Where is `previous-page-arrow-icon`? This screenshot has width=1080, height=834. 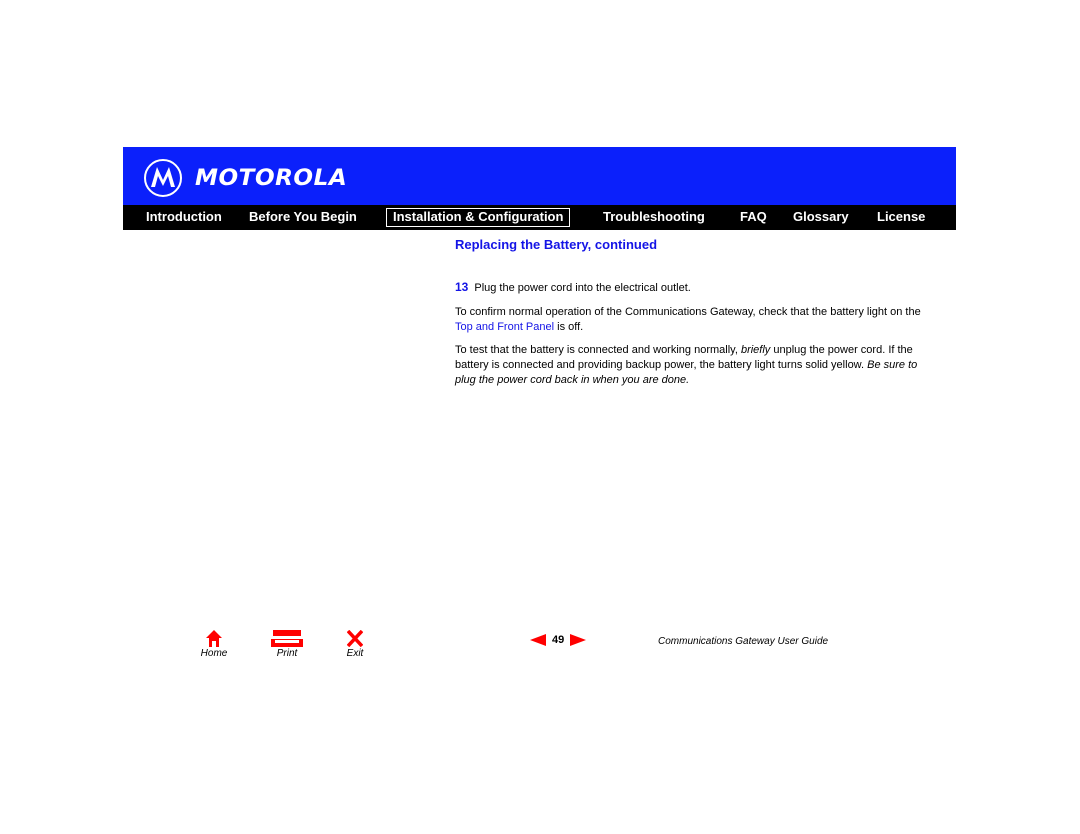 previous-page-arrow-icon is located at coordinates (538, 640).